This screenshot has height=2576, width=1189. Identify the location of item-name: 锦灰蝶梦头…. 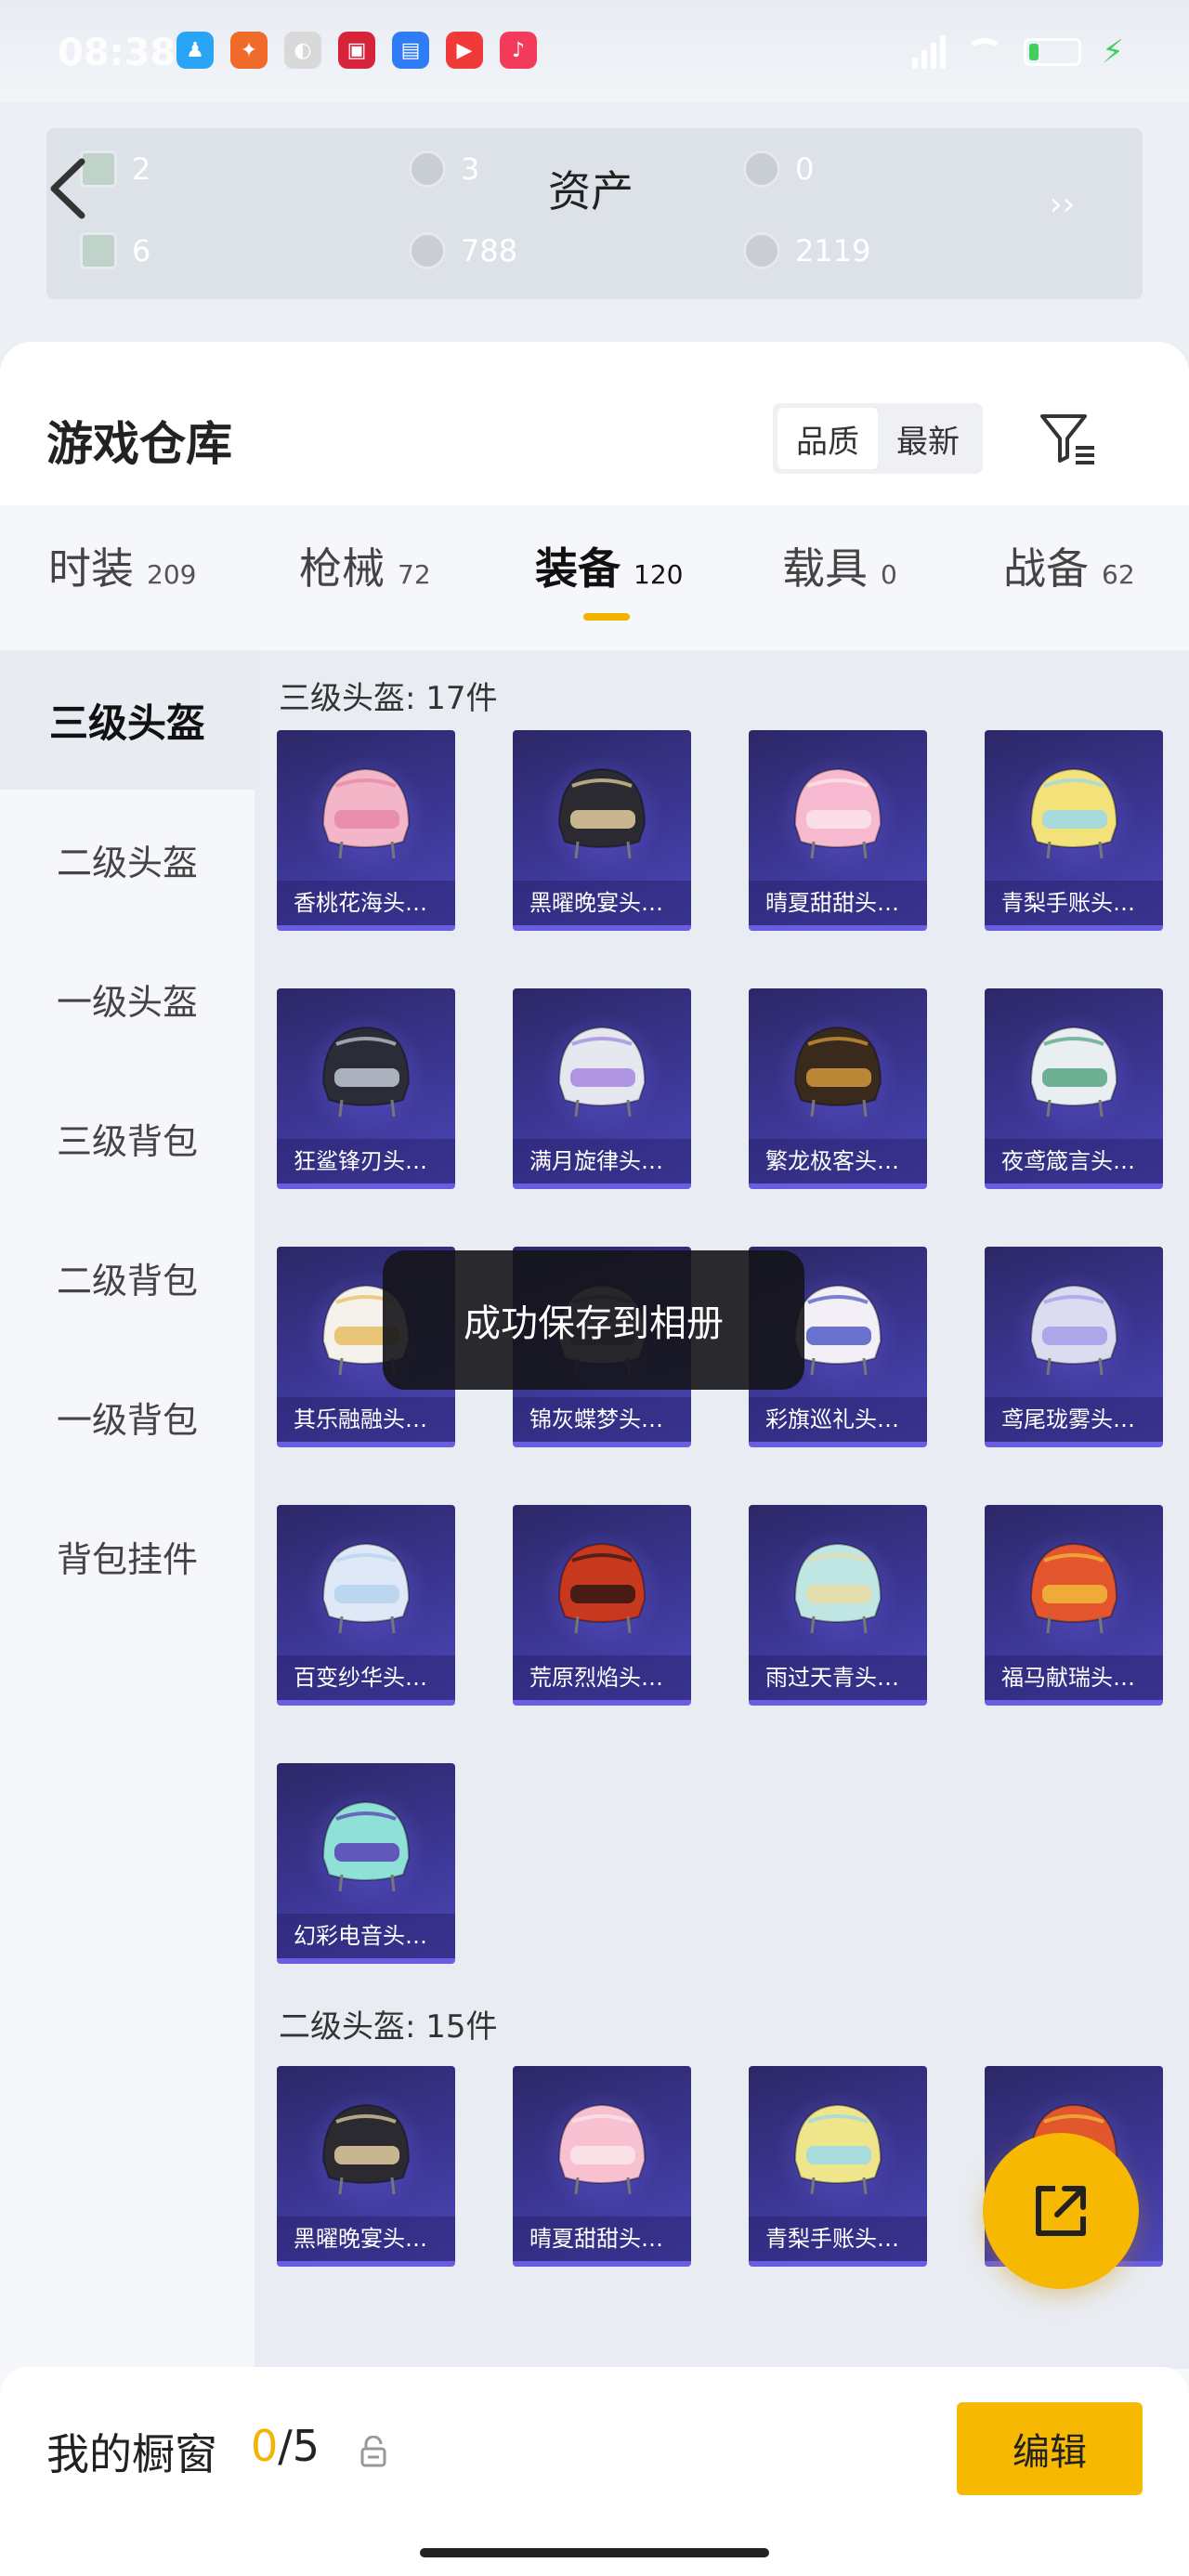
(602, 1419).